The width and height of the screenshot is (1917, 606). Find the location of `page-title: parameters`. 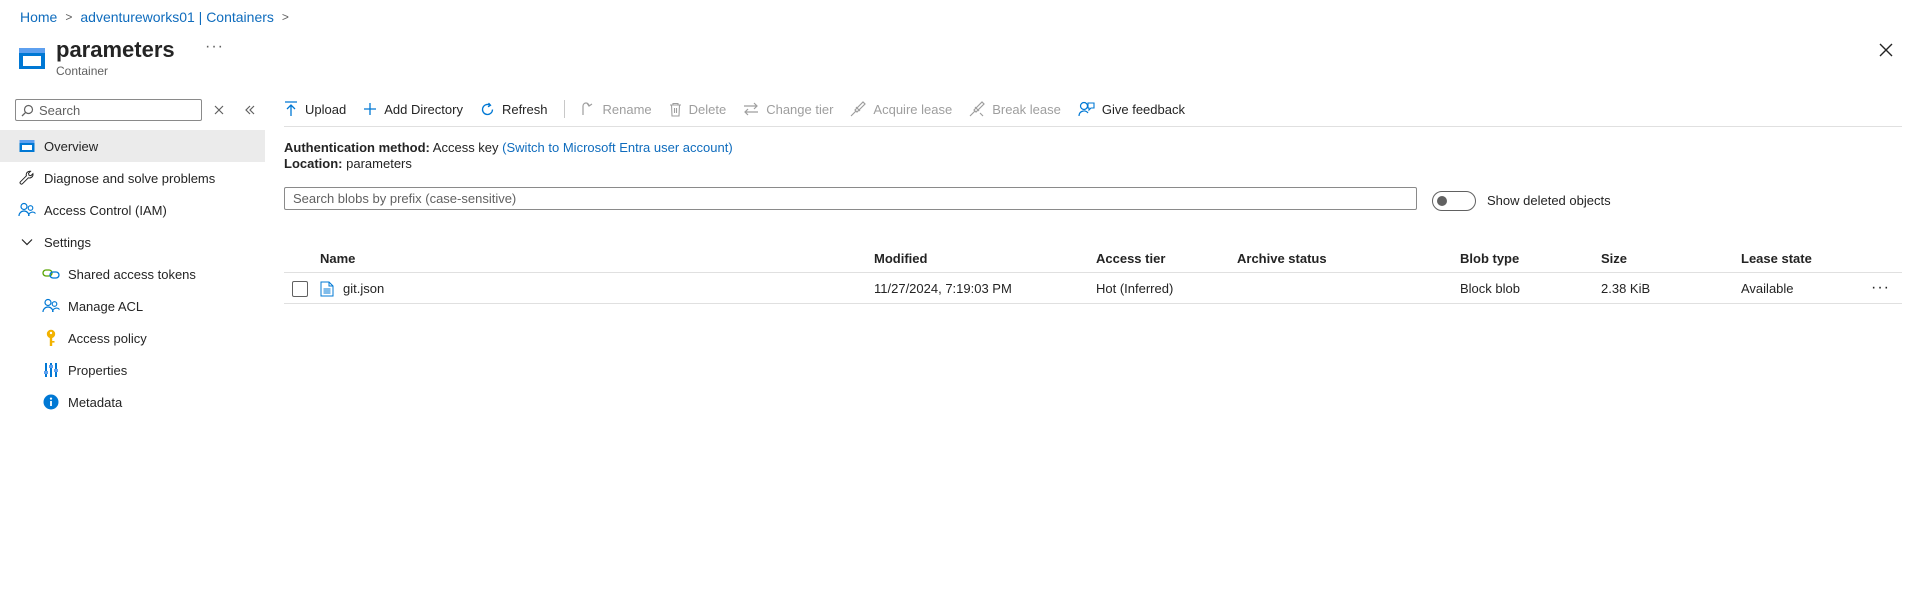

page-title: parameters is located at coordinates (115, 49).